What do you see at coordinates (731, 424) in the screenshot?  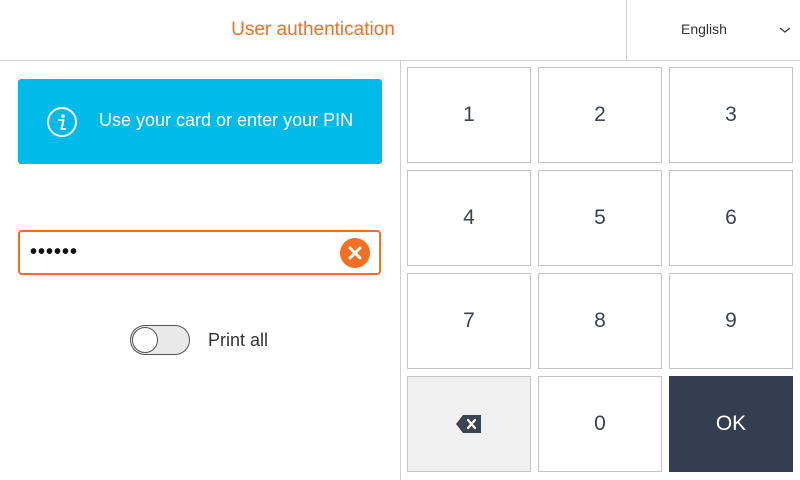 I see `ok-button: OK` at bounding box center [731, 424].